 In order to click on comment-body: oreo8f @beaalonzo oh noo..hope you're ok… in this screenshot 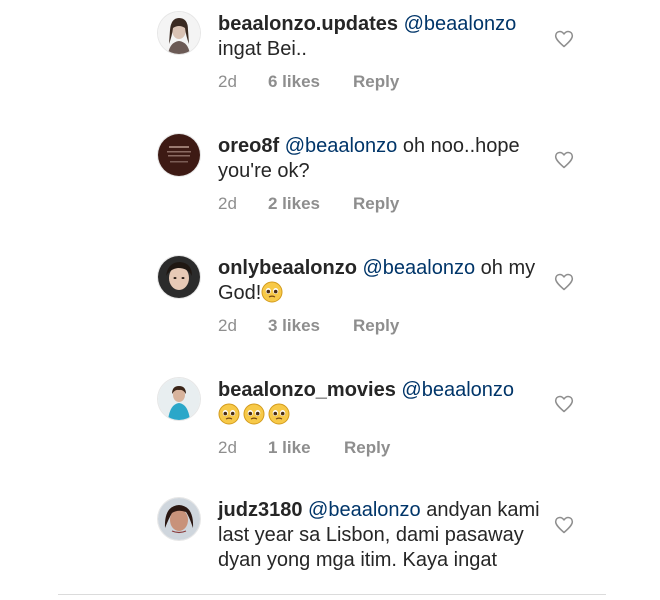, I will do `click(383, 159)`.